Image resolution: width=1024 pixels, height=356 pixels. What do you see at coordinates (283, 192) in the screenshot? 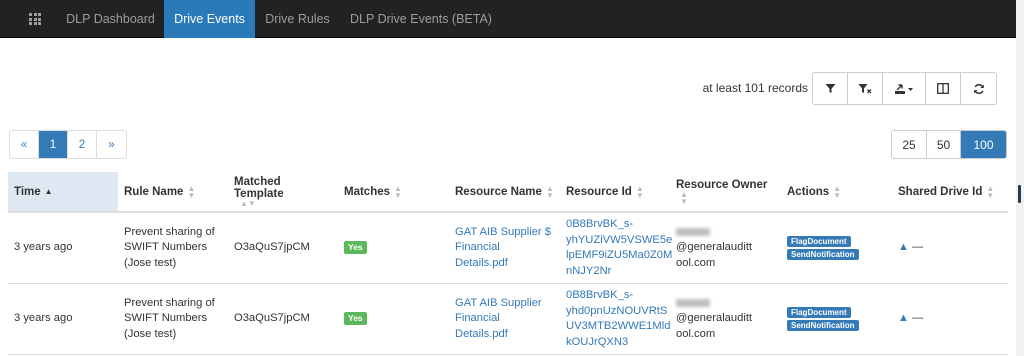
I see `column-header-matched-template: Matched Template ▲▼` at bounding box center [283, 192].